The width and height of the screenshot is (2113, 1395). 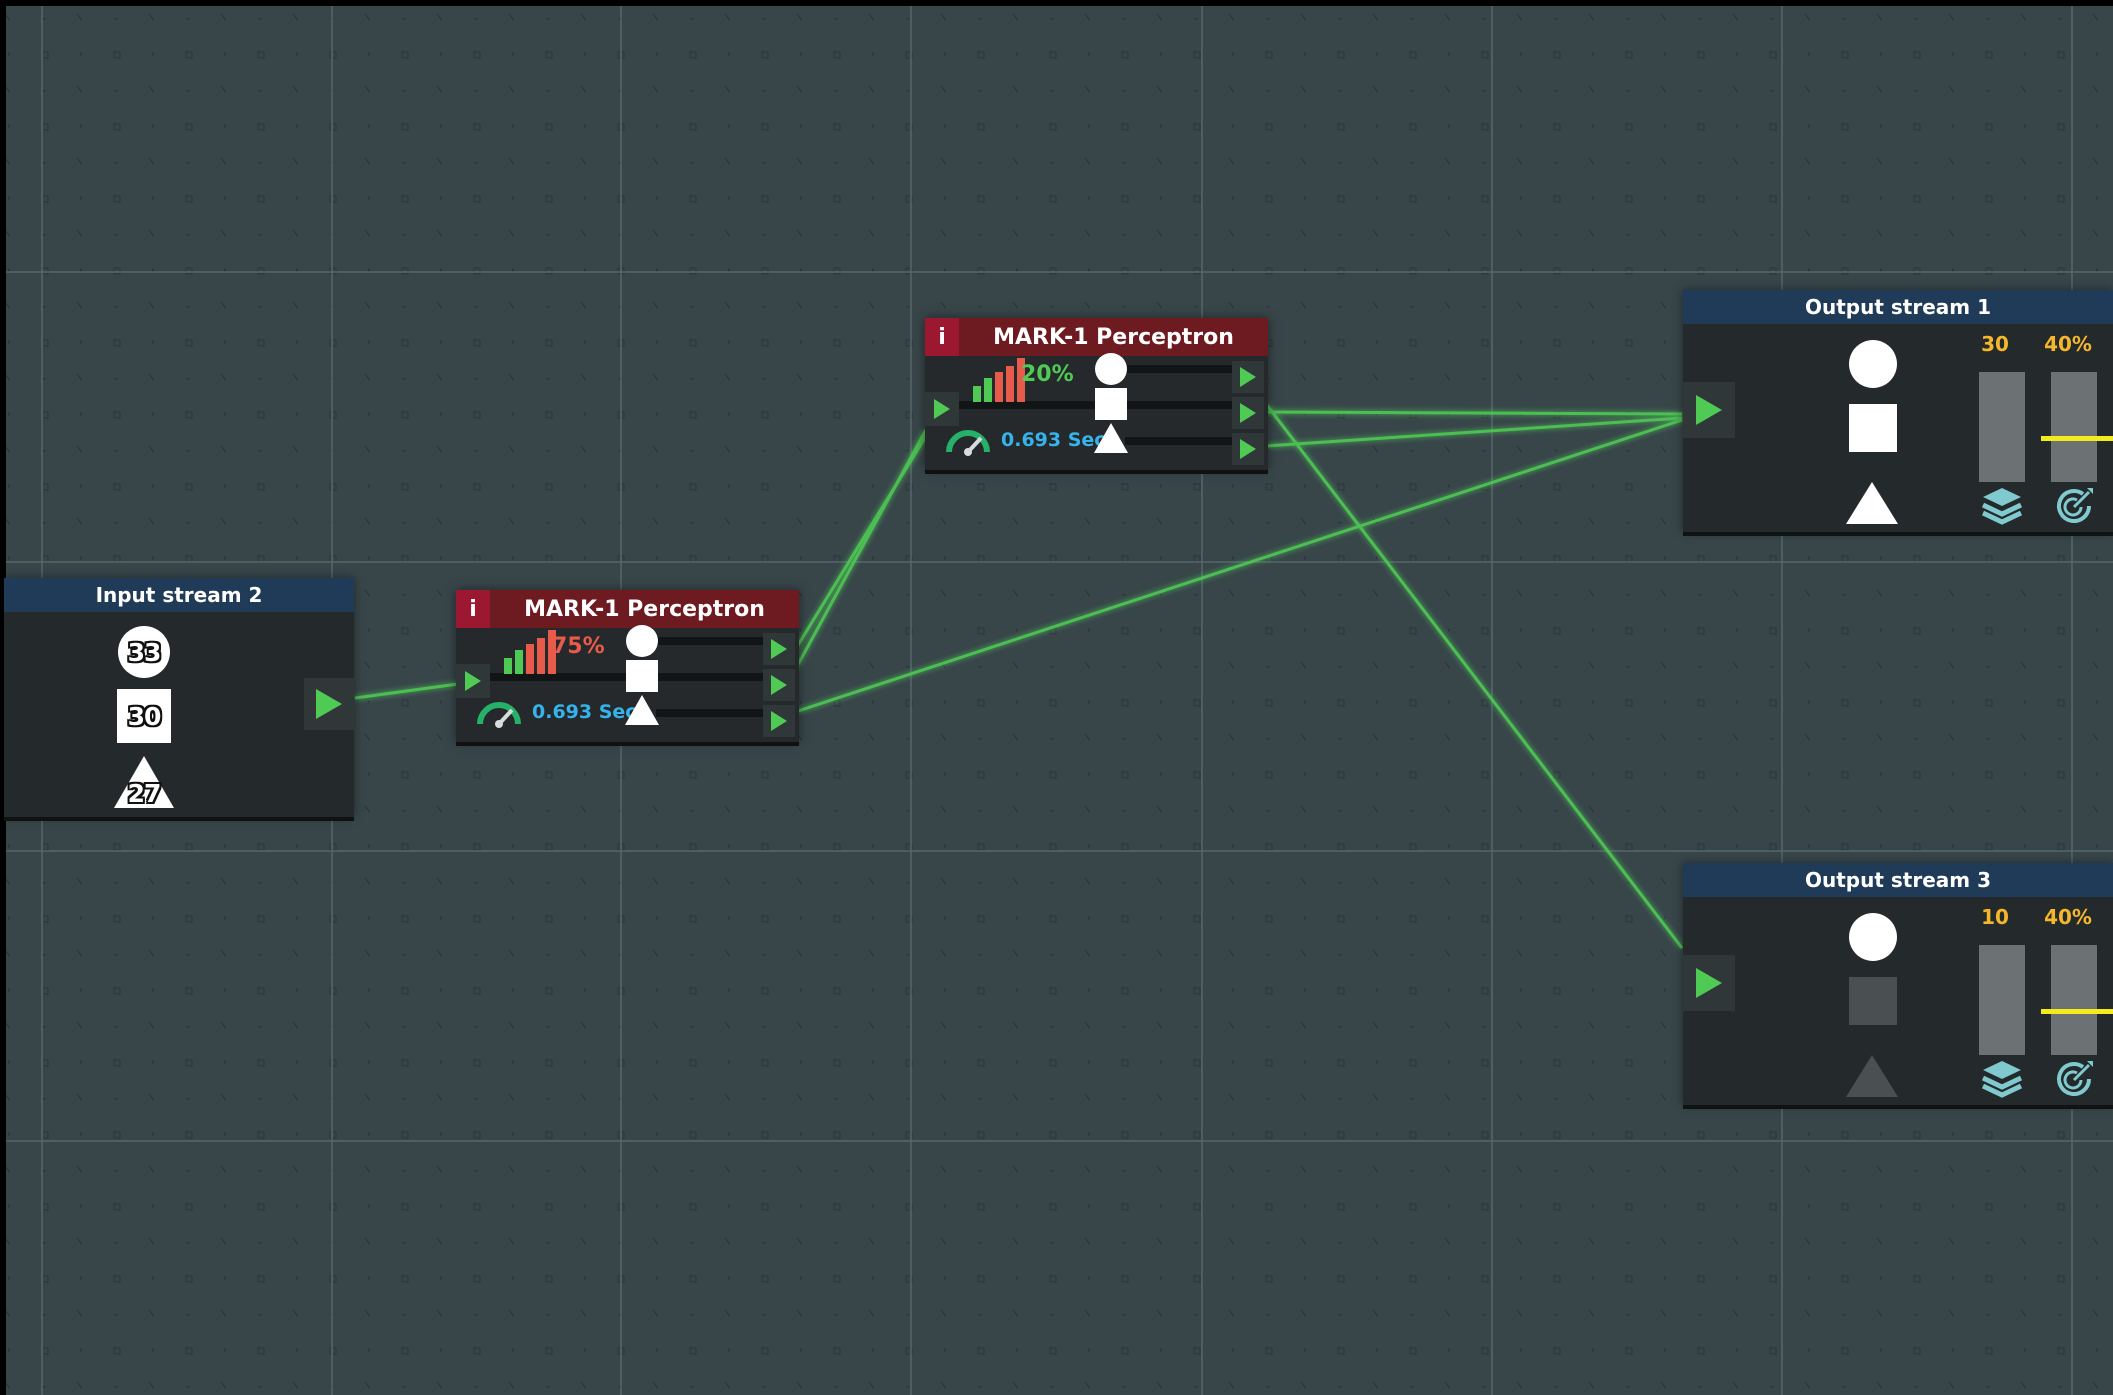 What do you see at coordinates (642, 676) in the screenshot?
I see `perceptron-a-square-shape` at bounding box center [642, 676].